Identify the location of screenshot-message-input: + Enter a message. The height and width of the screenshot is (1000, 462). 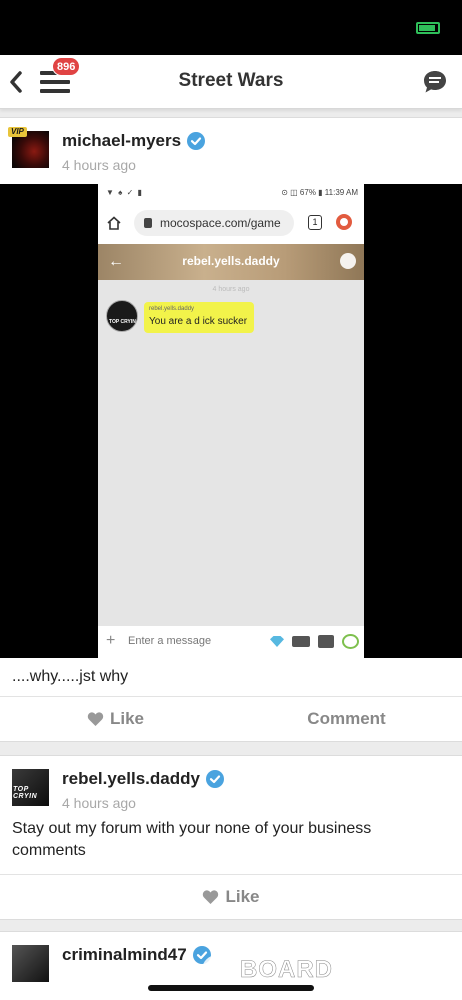
(231, 642).